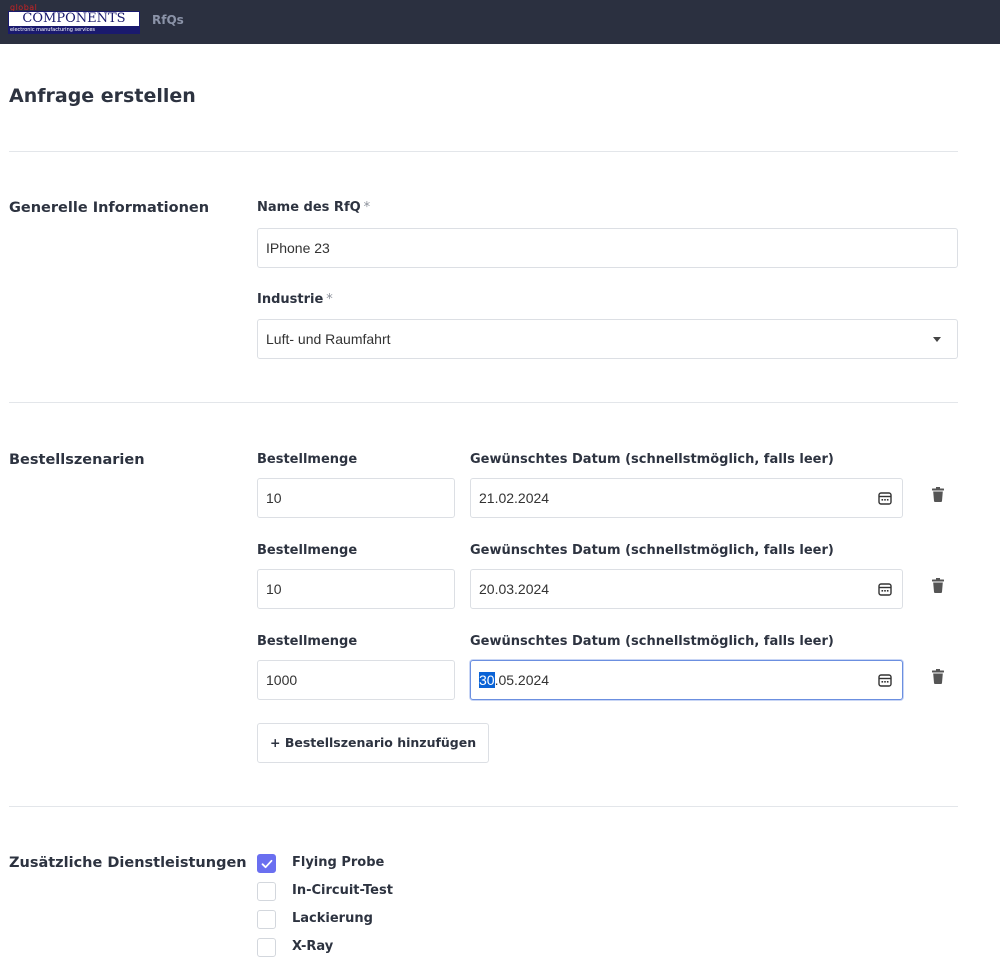 Image resolution: width=1000 pixels, height=978 pixels. Describe the element at coordinates (290, 299) in the screenshot. I see `industry-label-text: Industrie` at that location.